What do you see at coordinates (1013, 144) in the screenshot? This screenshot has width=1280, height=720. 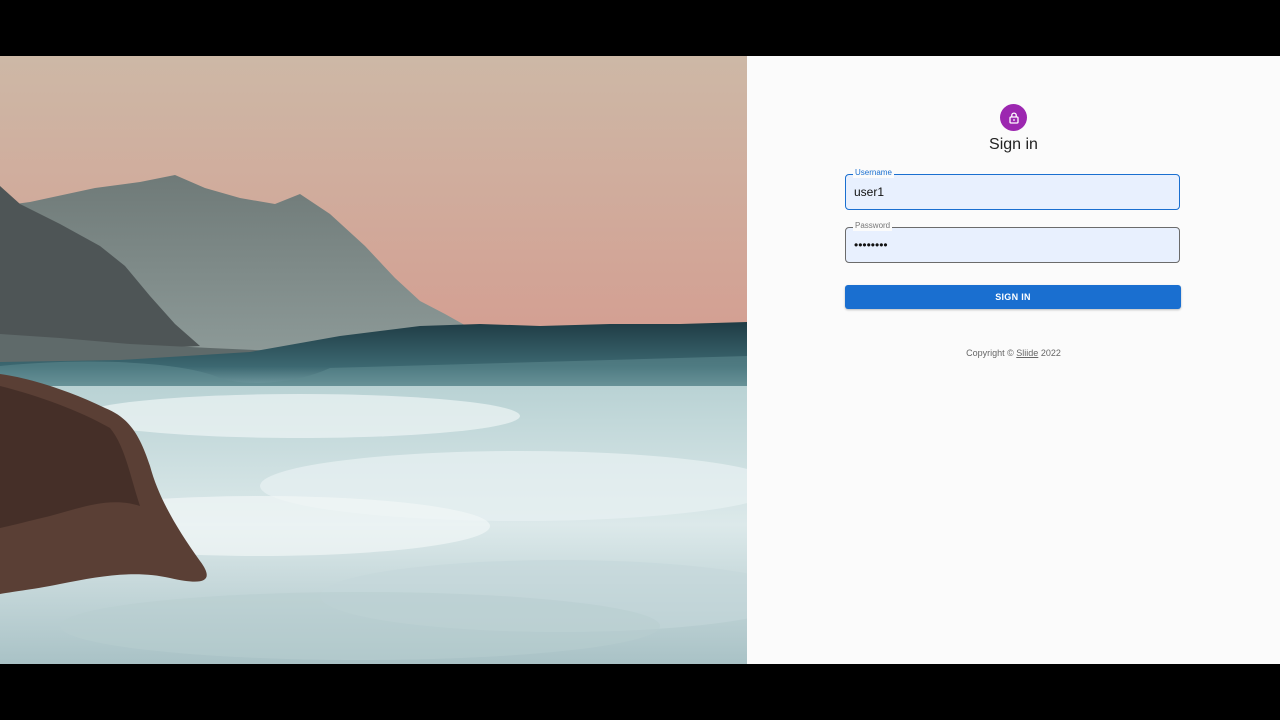 I see `page-title: Sign in` at bounding box center [1013, 144].